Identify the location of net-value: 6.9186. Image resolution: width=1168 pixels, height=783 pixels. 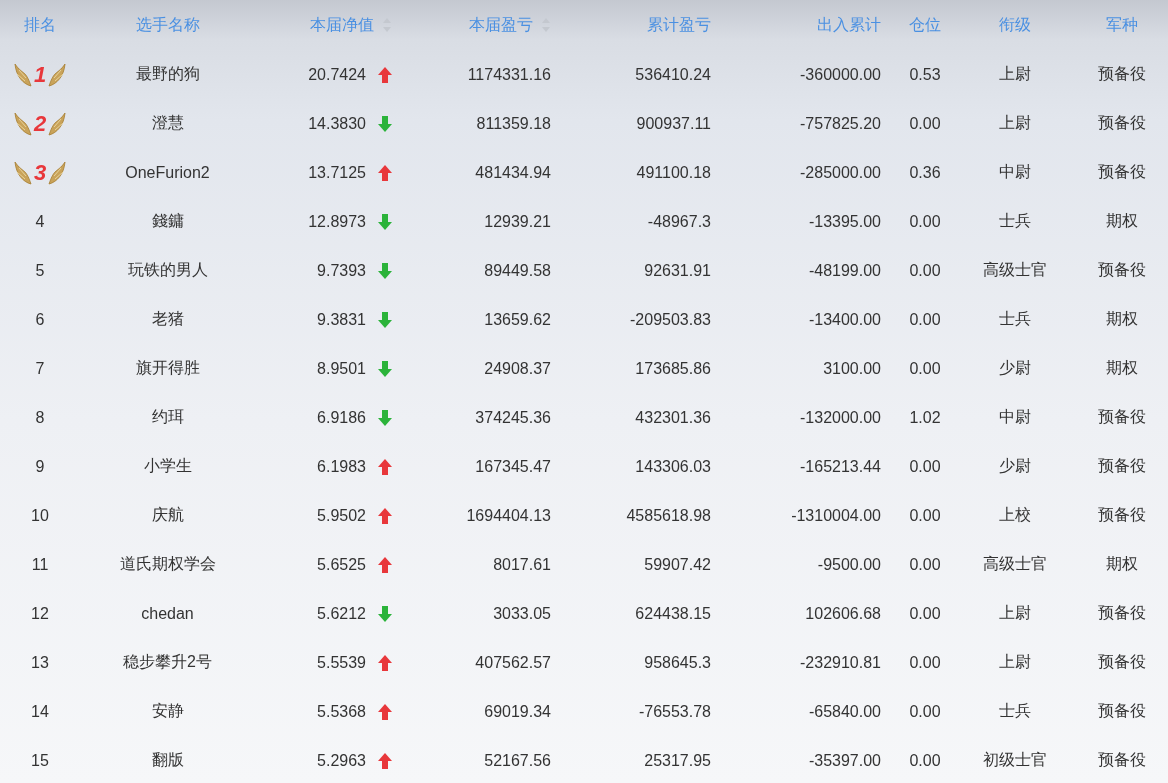
(341, 417).